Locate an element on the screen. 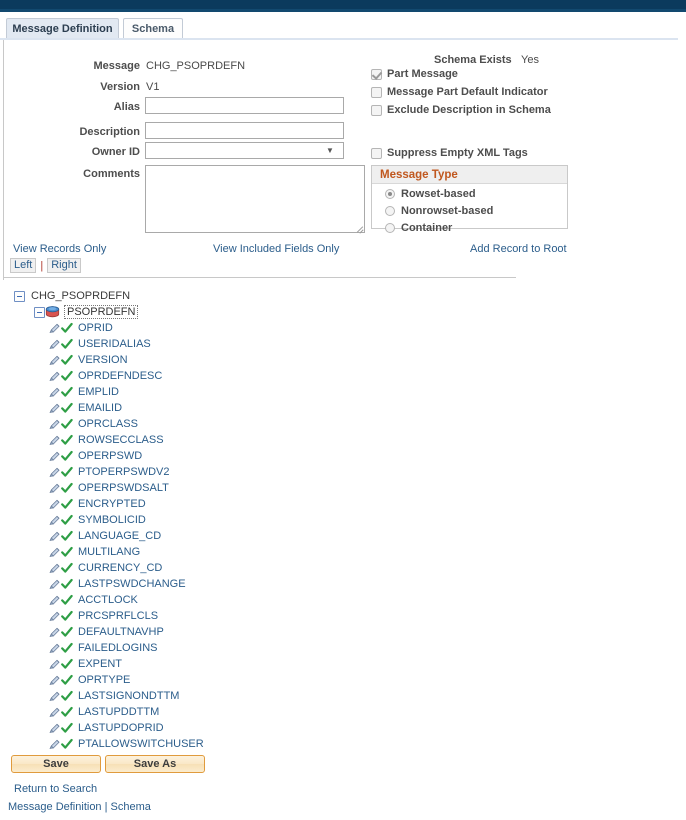 The width and height of the screenshot is (686, 820). tree-field-node: VERSION is located at coordinates (200, 360).